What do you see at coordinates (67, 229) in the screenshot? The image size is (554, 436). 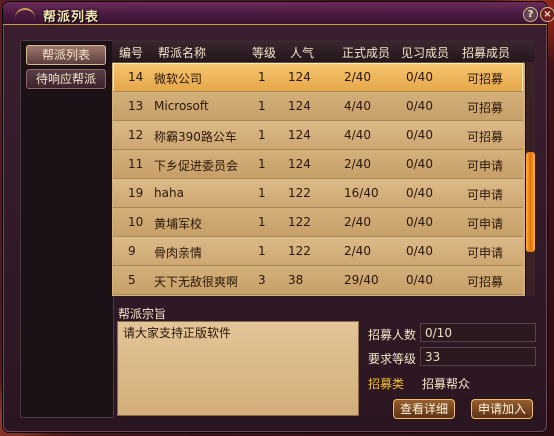 I see `tab-panel` at bounding box center [67, 229].